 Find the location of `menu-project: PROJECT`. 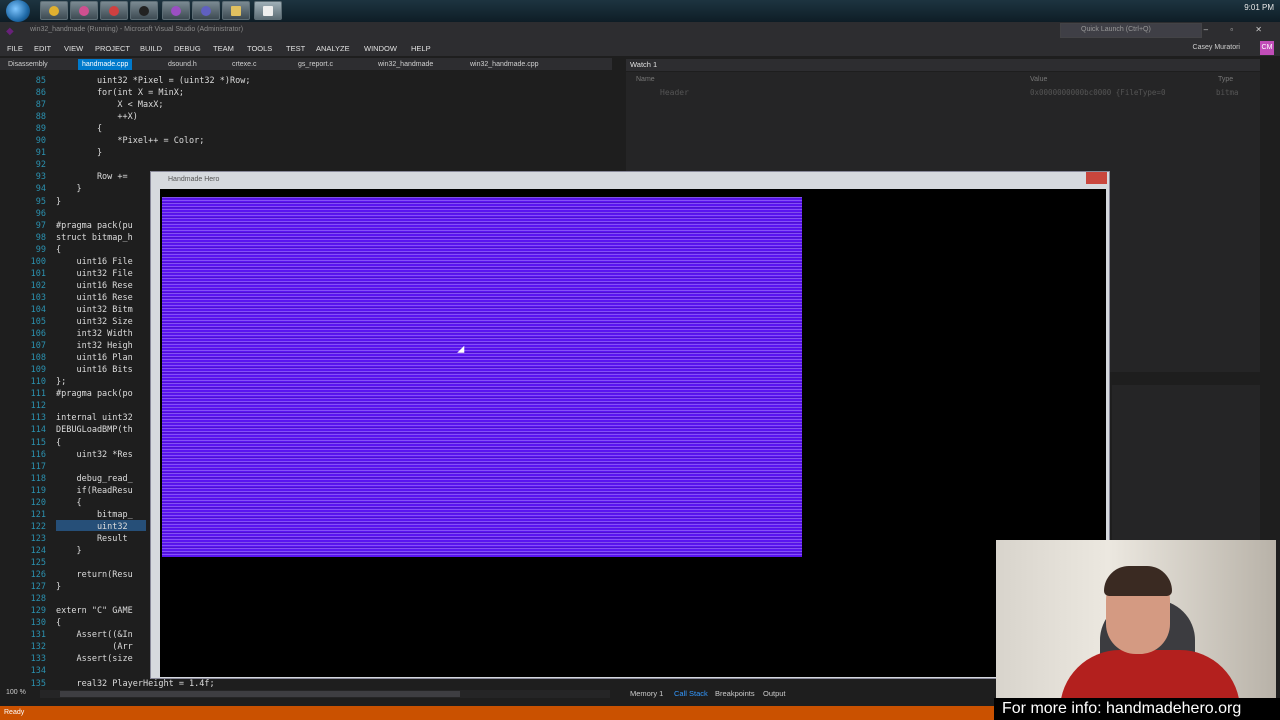

menu-project: PROJECT is located at coordinates (112, 48).